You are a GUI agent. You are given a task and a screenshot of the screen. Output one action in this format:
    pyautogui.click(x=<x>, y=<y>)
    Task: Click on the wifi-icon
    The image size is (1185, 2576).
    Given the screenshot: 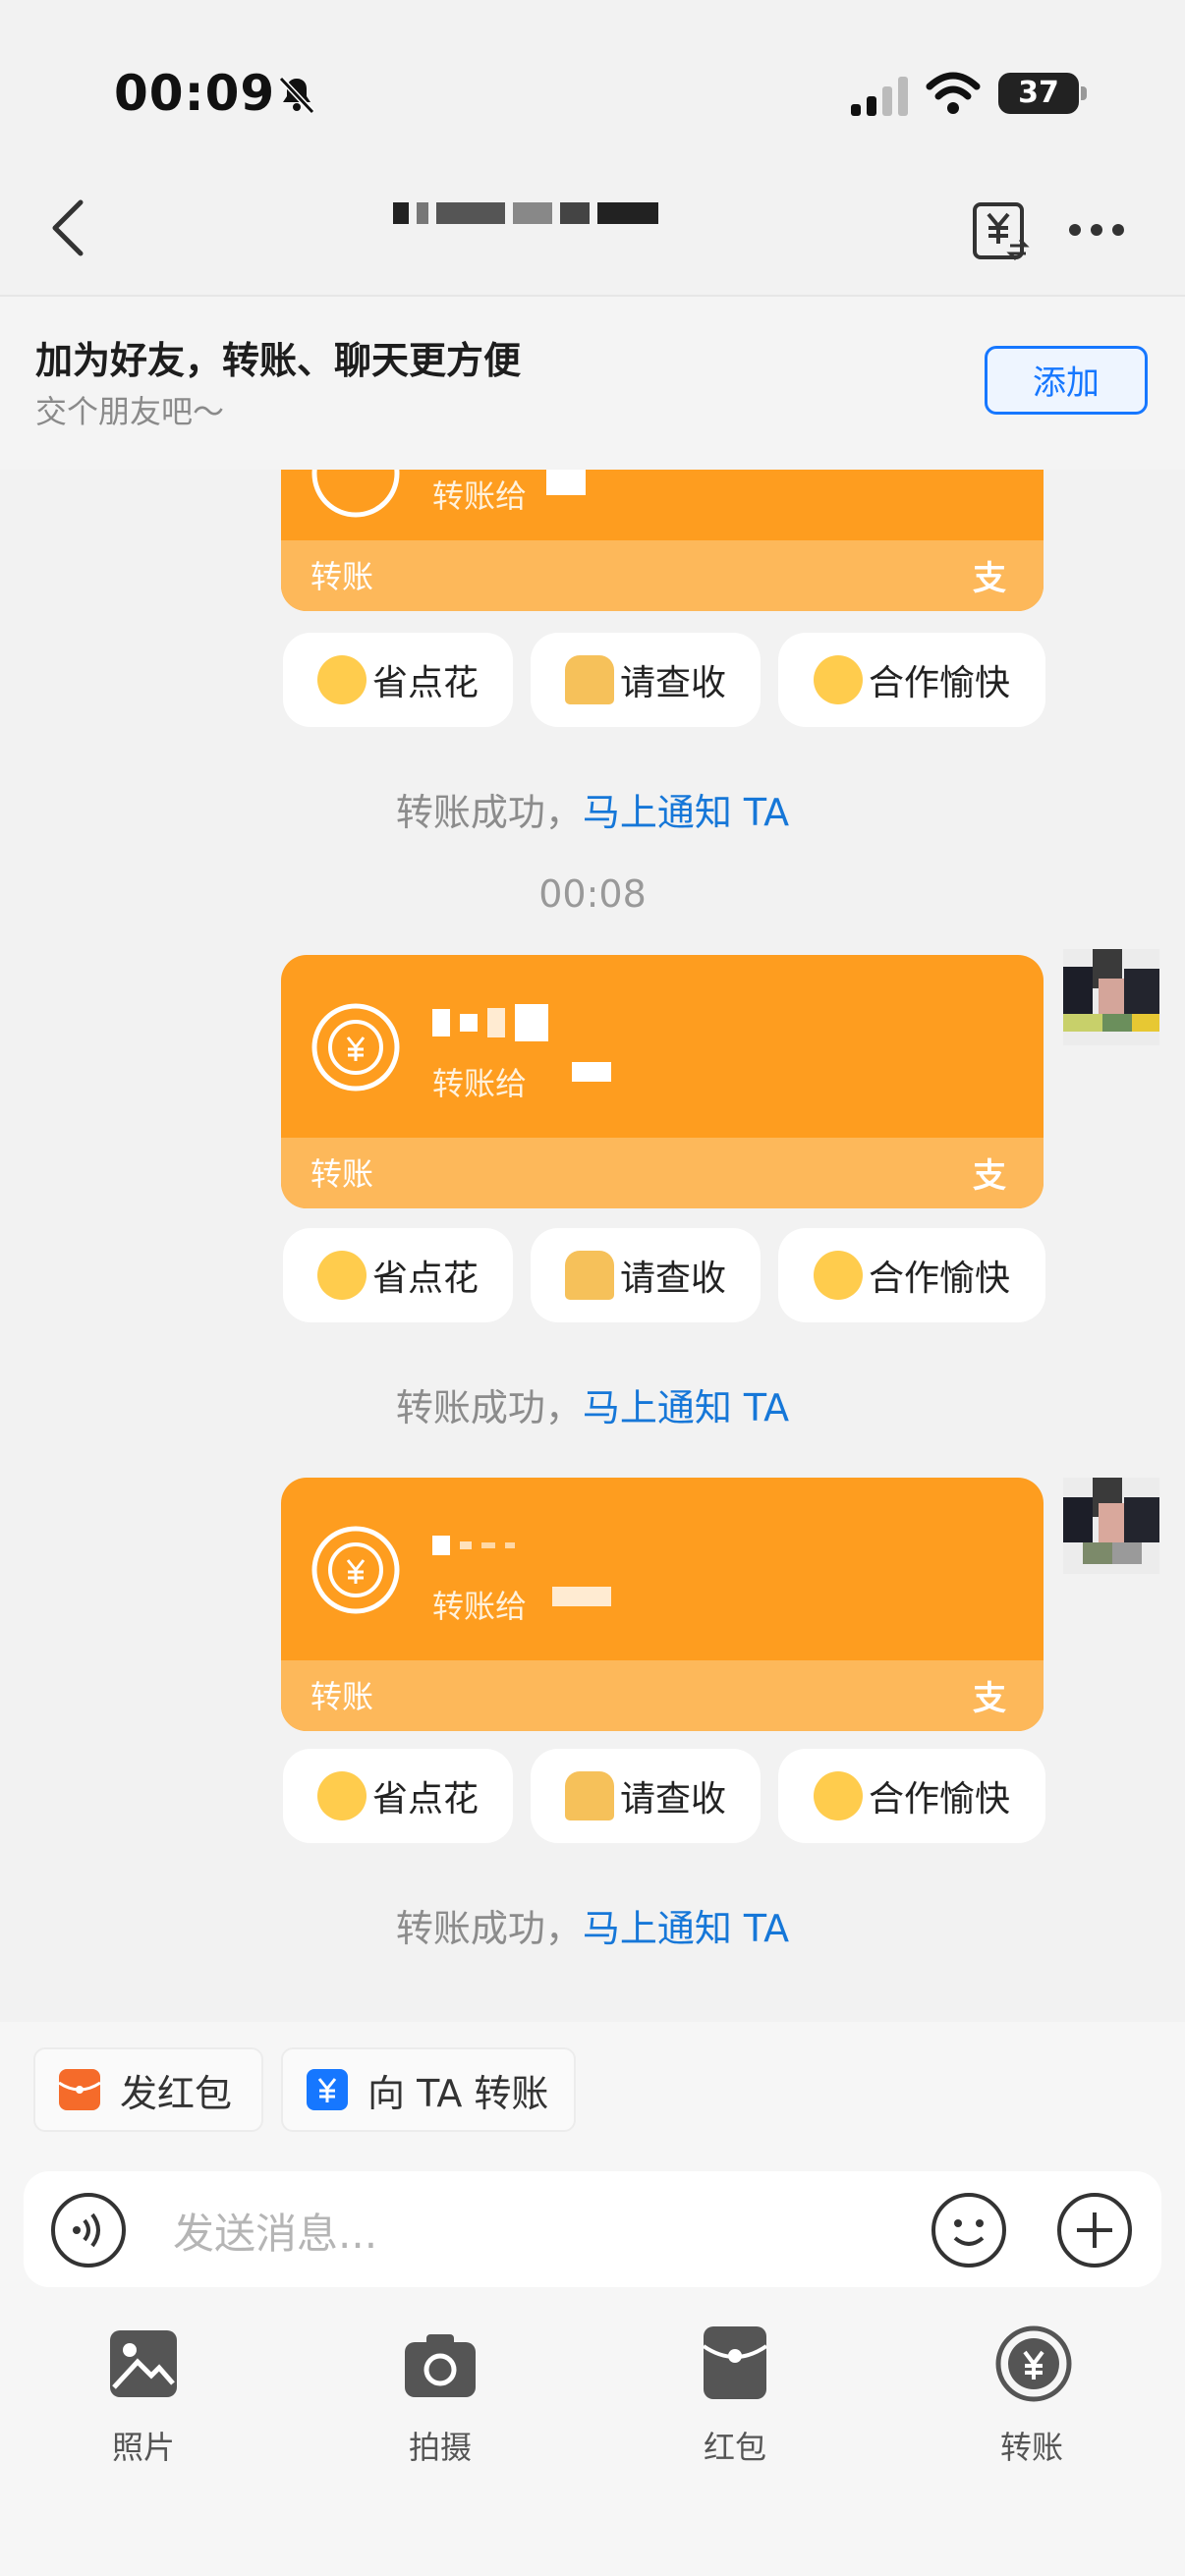 What is the action you would take?
    pyautogui.click(x=954, y=93)
    